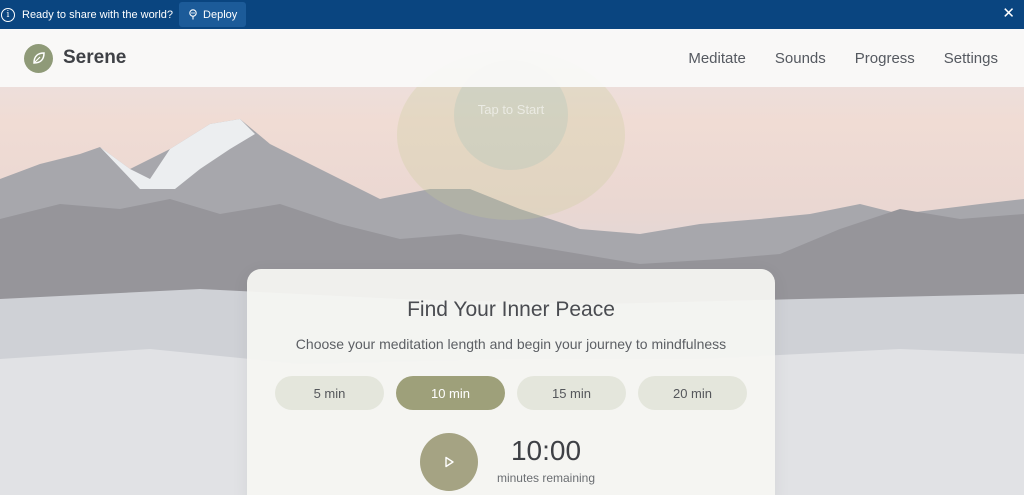  Describe the element at coordinates (193, 14) in the screenshot. I see `deploy-icon` at that location.